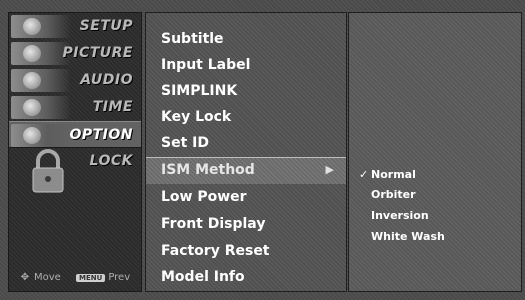 Image resolution: width=525 pixels, height=300 pixels. I want to click on ism-option-normal: ✓ Normal, so click(387, 177).